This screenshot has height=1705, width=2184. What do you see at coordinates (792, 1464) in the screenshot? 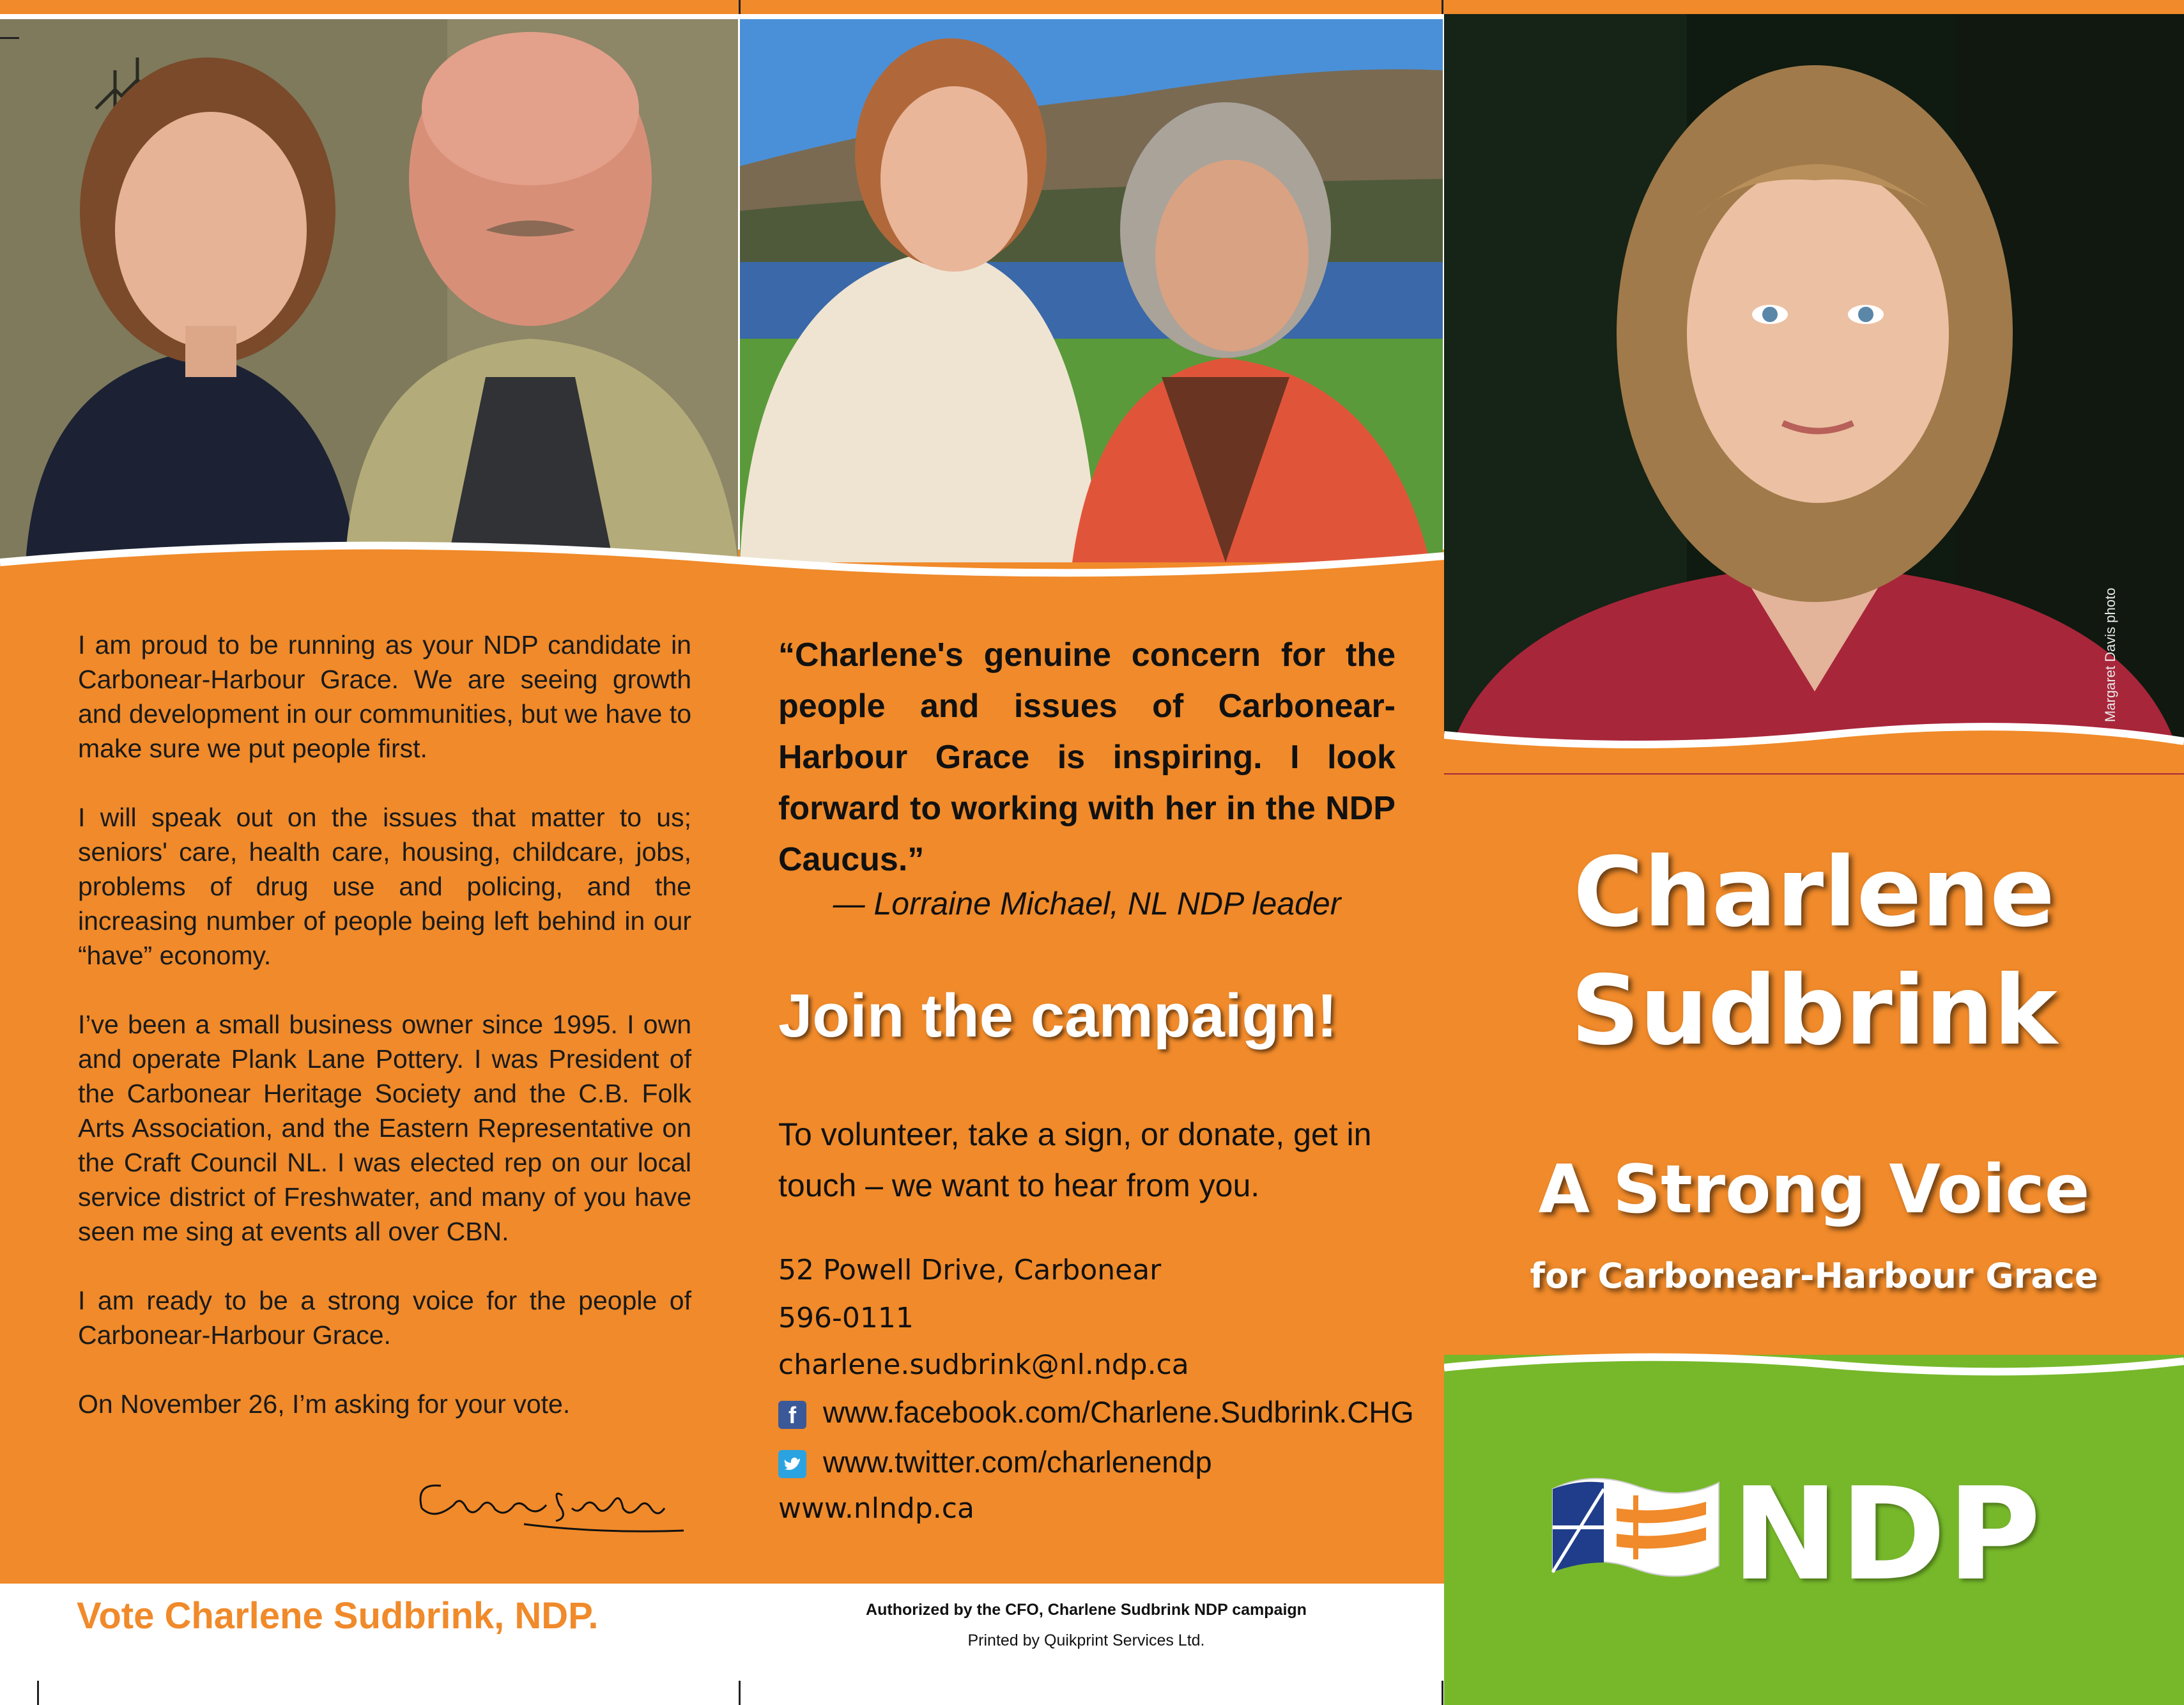
I see `twitter-icon` at bounding box center [792, 1464].